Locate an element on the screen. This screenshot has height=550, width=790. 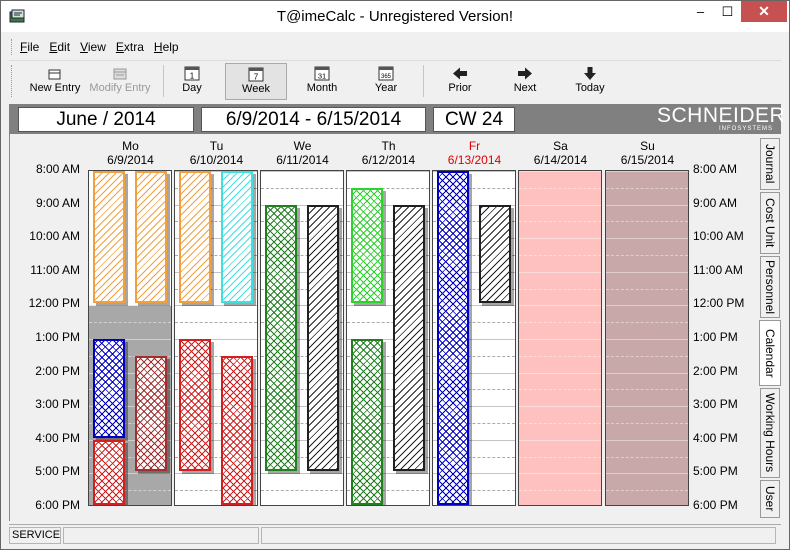
minimize-button: – is located at coordinates (700, 11).